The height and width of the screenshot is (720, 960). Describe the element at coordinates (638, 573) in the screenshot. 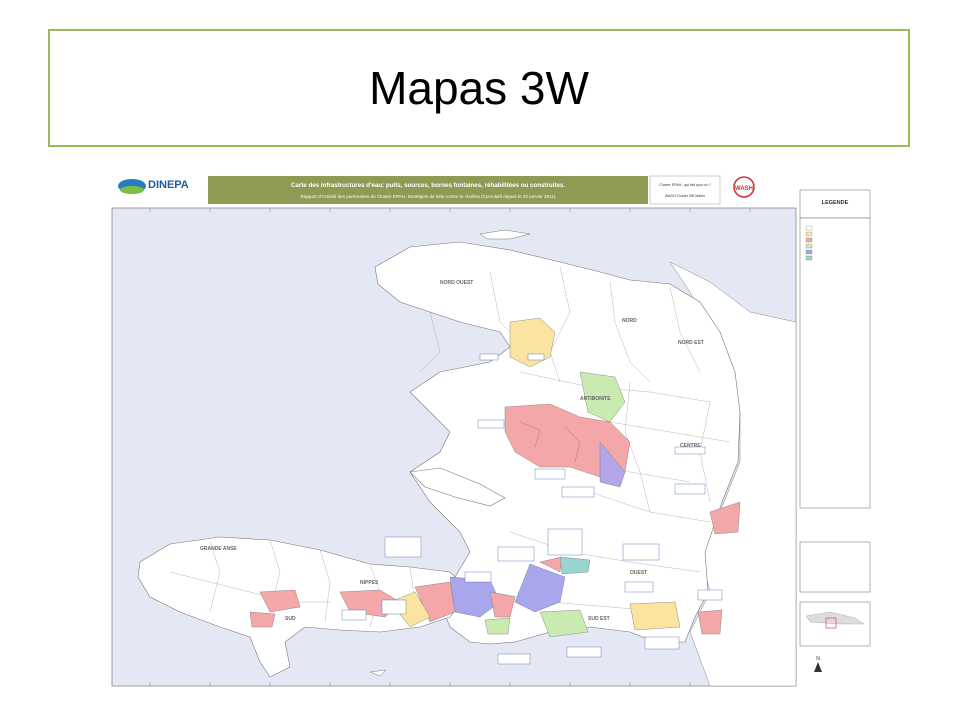

I see `dept-label-ouest: OUEST` at that location.